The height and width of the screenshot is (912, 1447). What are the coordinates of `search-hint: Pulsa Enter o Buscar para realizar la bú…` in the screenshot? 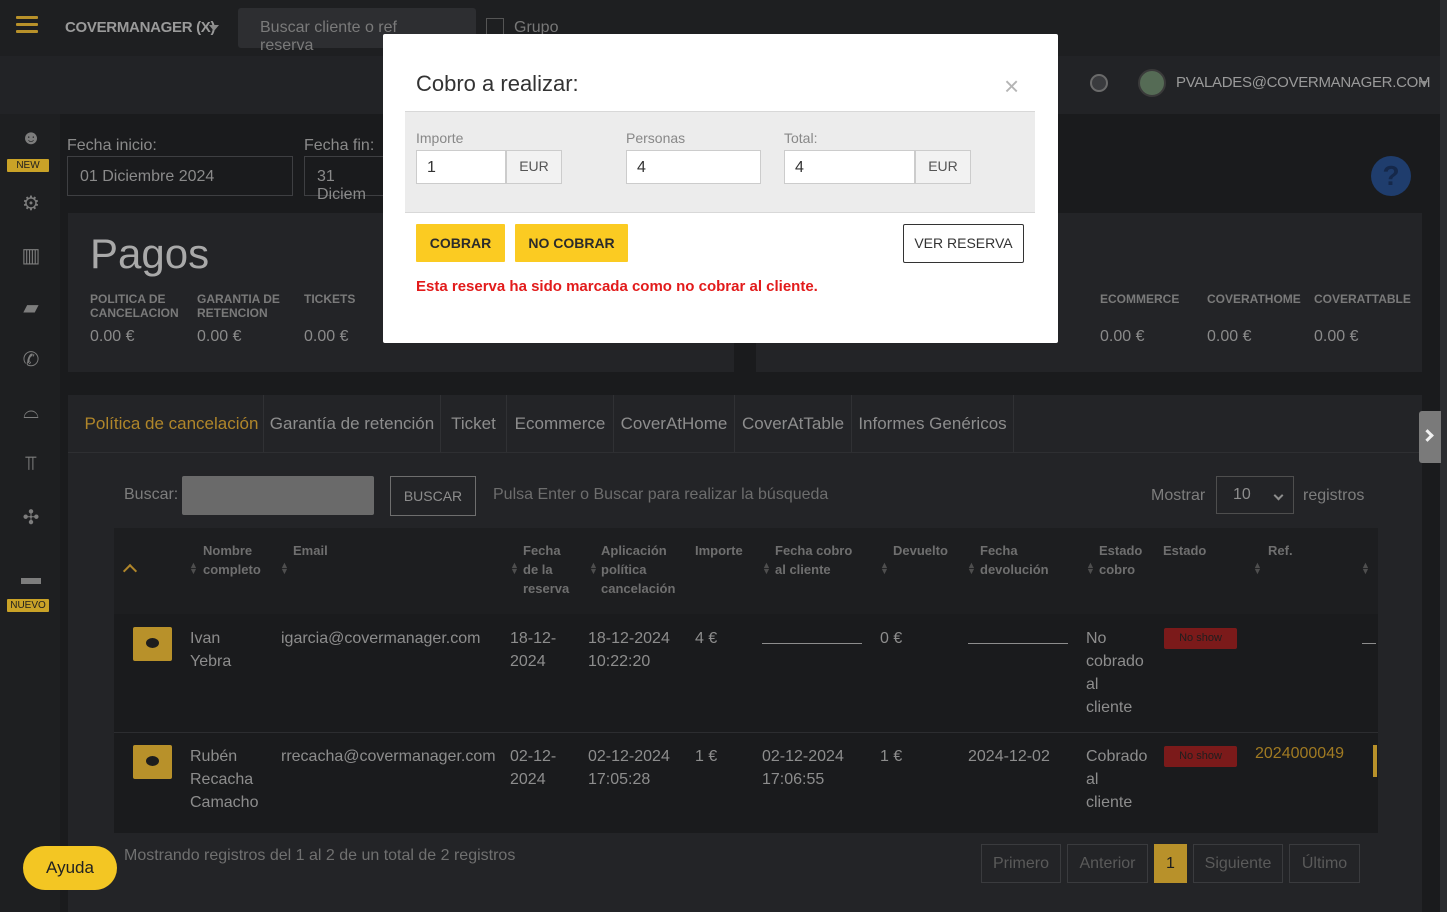 It's located at (661, 494).